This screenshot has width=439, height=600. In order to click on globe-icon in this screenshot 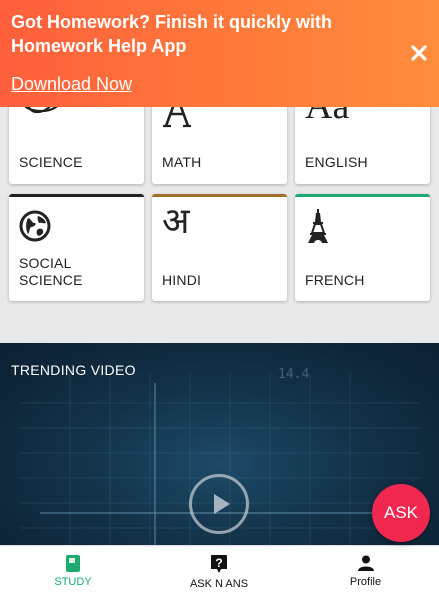, I will do `click(35, 228)`.